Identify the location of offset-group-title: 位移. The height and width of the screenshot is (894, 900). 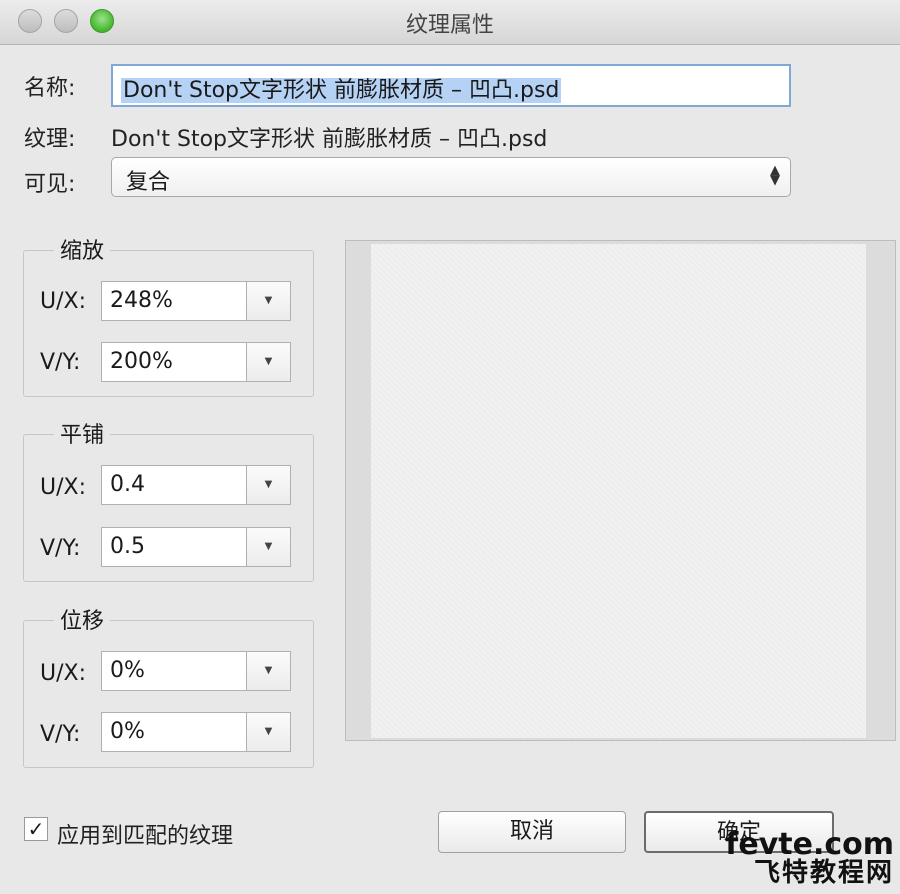
(82, 619).